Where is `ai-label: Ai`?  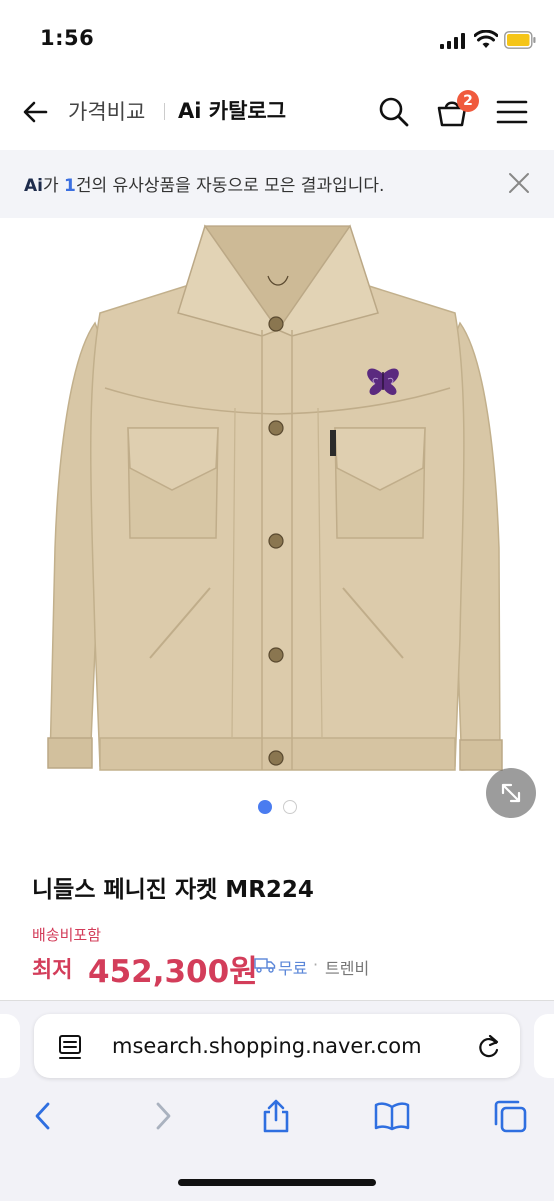
ai-label: Ai is located at coordinates (33, 186).